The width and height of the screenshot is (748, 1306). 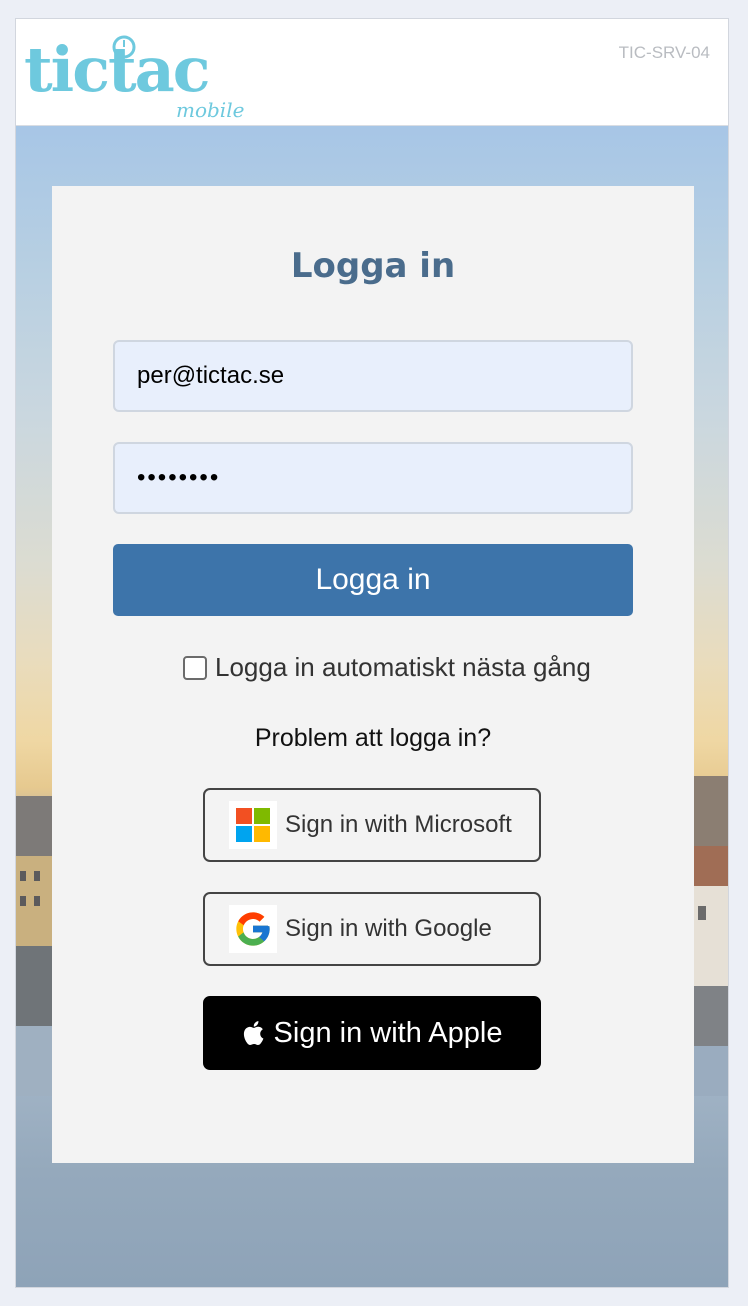 What do you see at coordinates (372, 72) in the screenshot?
I see `header: tictac mobile TIC-SRV-04` at bounding box center [372, 72].